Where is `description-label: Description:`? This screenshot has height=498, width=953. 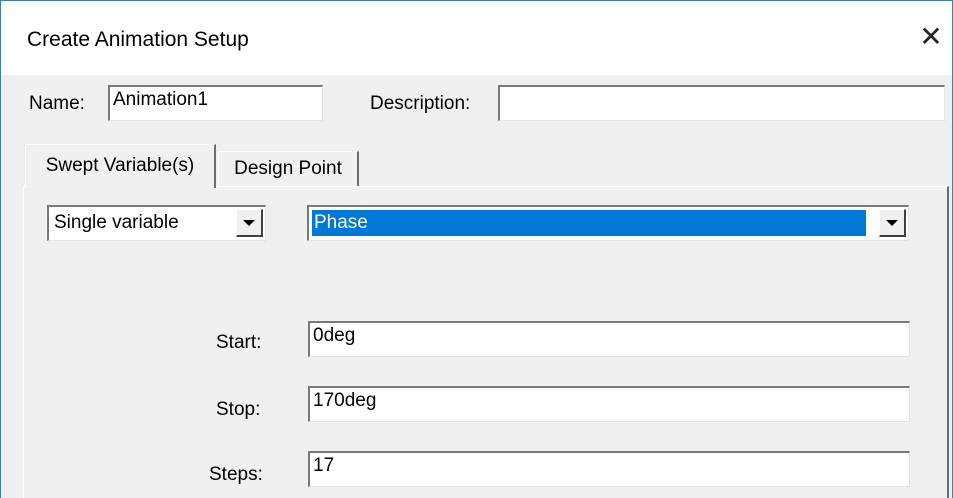 description-label: Description: is located at coordinates (420, 103).